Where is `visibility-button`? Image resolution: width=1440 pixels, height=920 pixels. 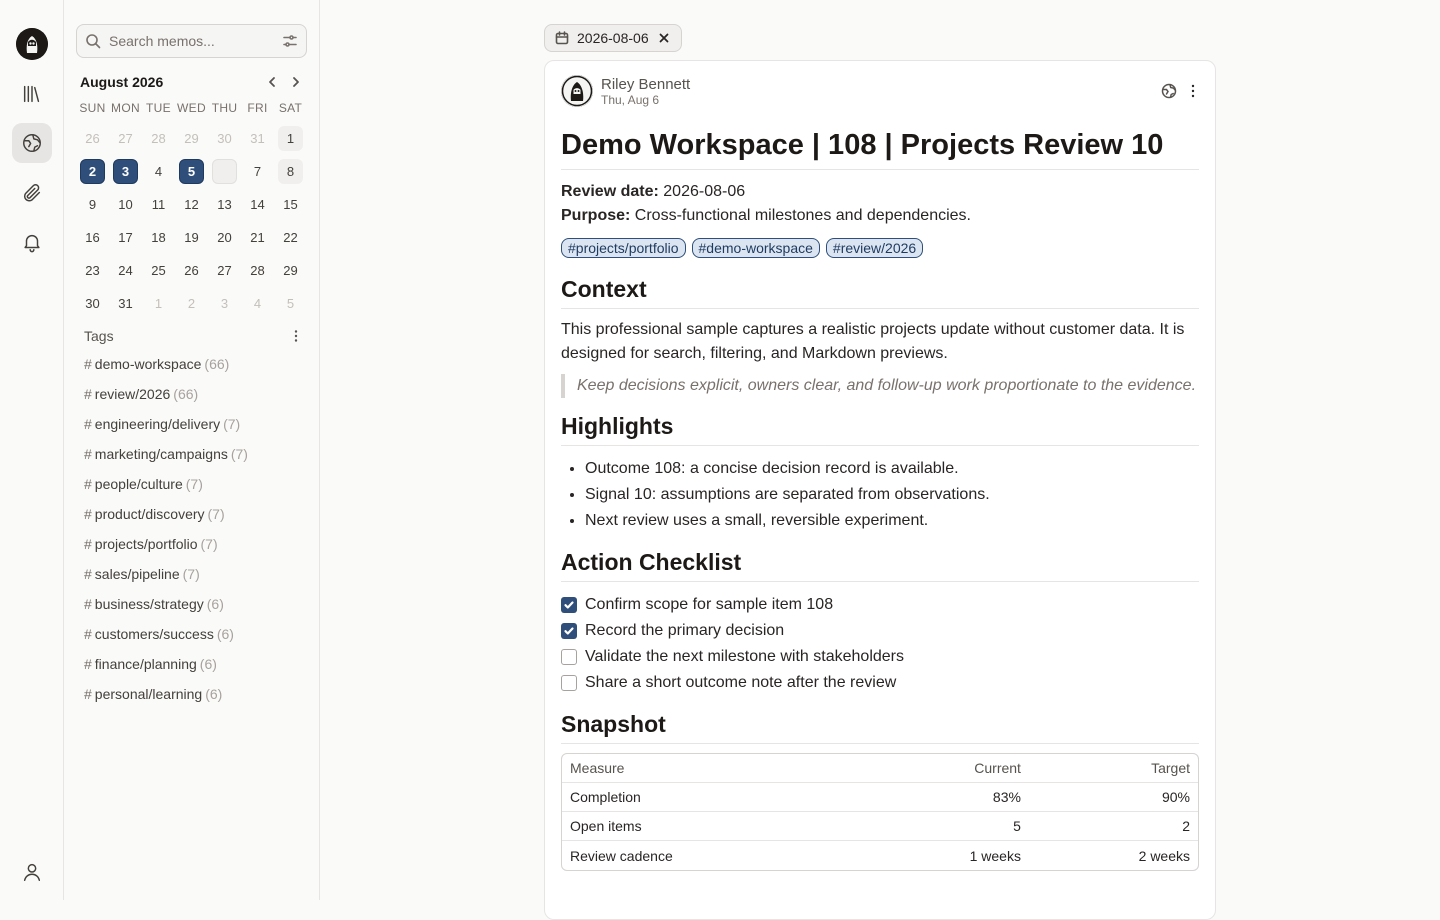
visibility-button is located at coordinates (1169, 91).